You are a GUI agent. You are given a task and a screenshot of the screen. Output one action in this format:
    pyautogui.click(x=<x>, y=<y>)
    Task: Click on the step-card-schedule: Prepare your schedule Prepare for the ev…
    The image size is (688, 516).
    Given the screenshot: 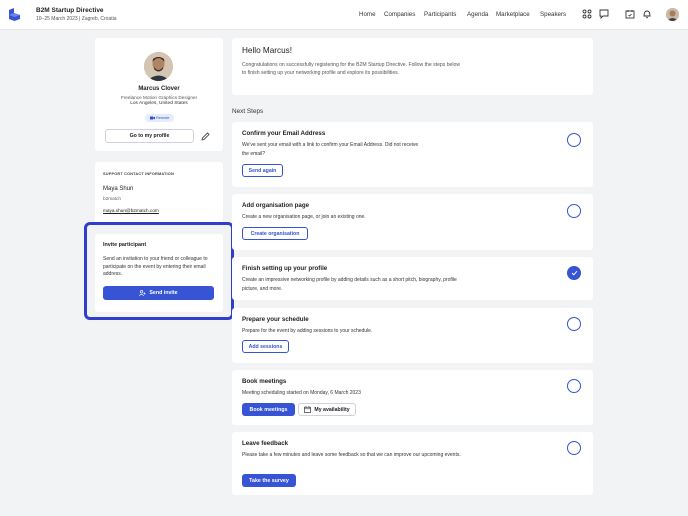 What is the action you would take?
    pyautogui.click(x=412, y=335)
    